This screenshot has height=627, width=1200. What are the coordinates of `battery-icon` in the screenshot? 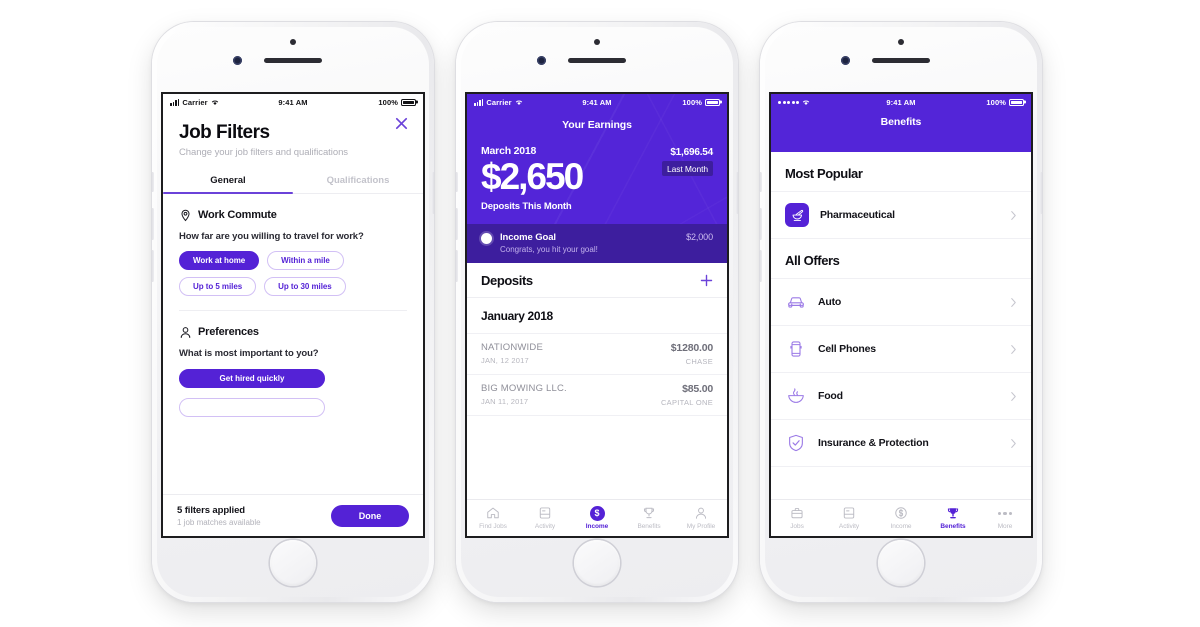 It's located at (408, 102).